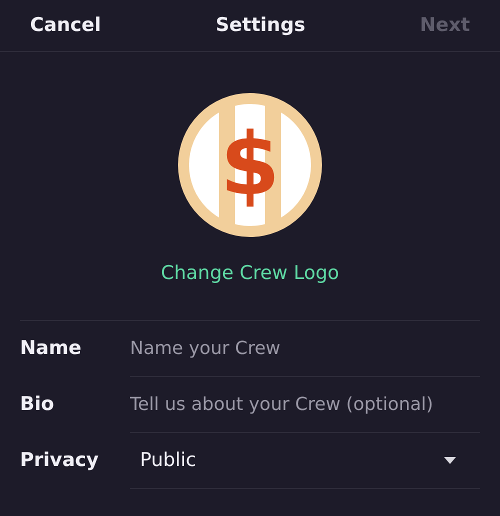 The image size is (500, 516). I want to click on field-label: Bio, so click(38, 405).